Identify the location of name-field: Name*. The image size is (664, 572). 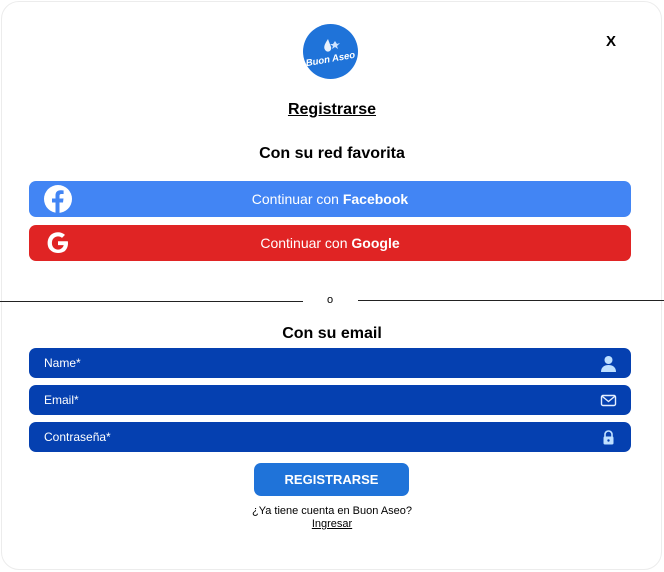
(330, 363).